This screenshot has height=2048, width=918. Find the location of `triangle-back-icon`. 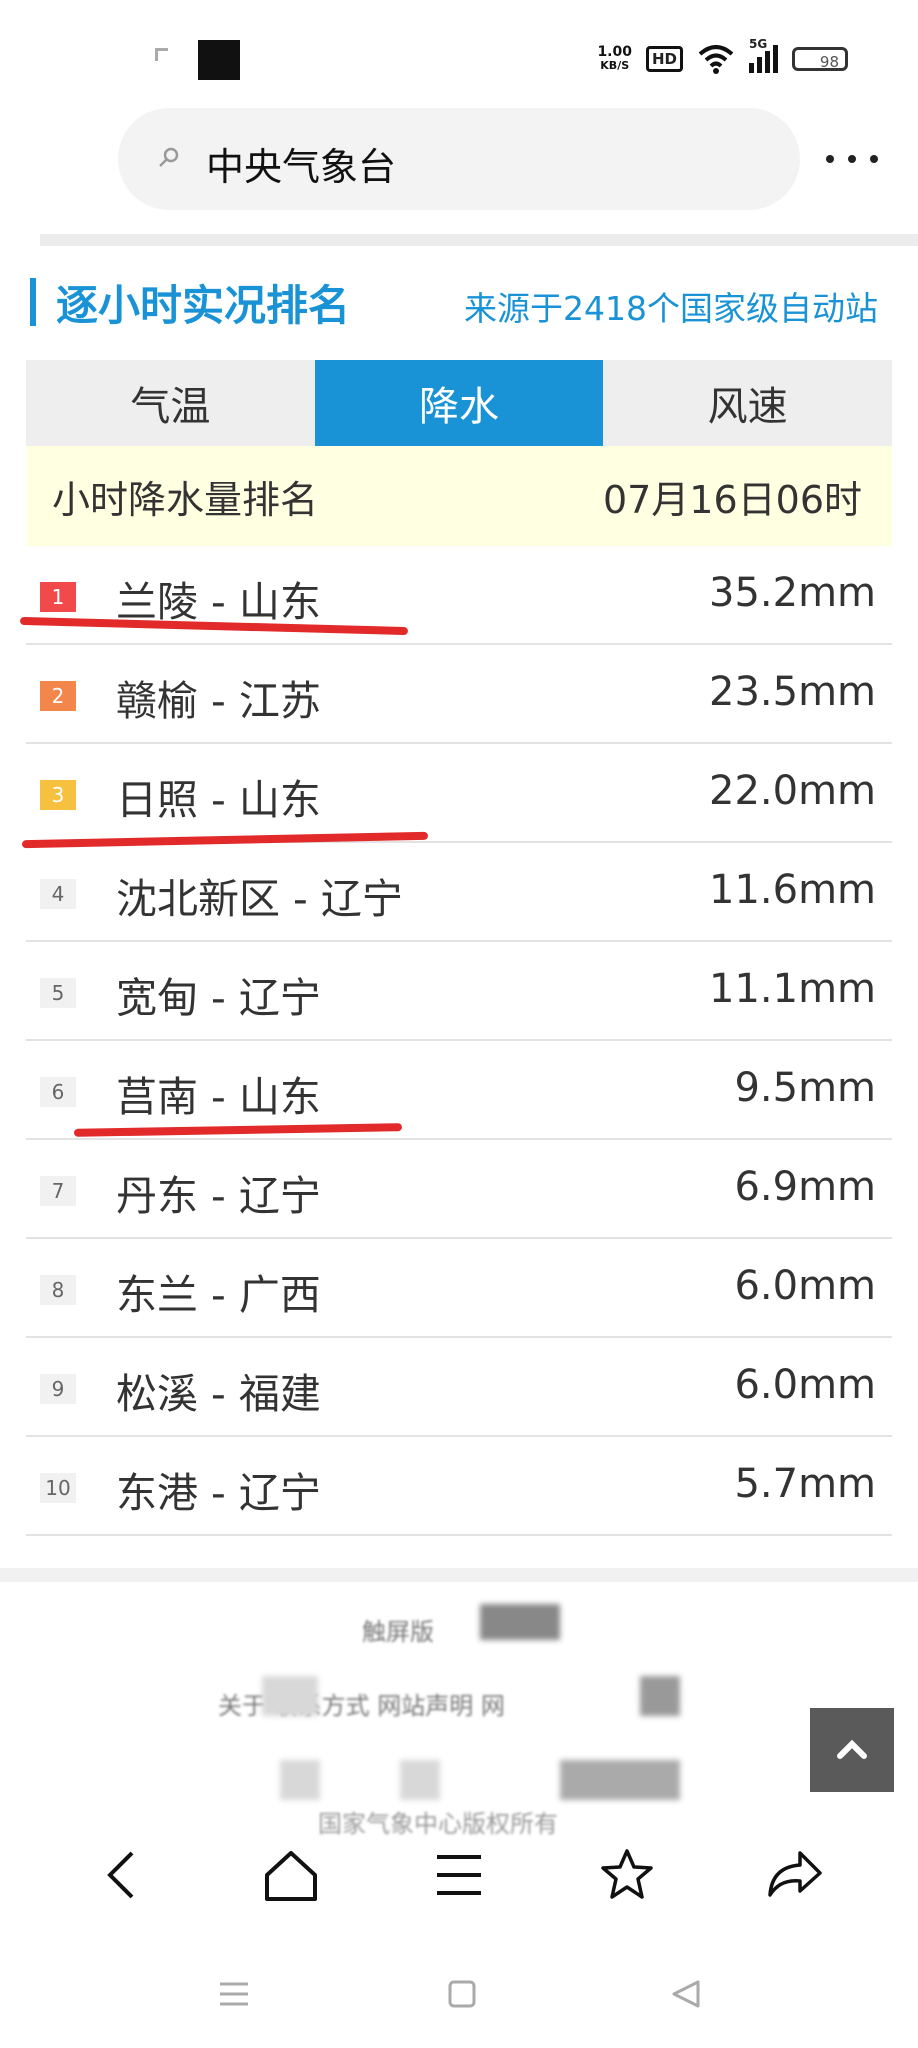

triangle-back-icon is located at coordinates (686, 1994).